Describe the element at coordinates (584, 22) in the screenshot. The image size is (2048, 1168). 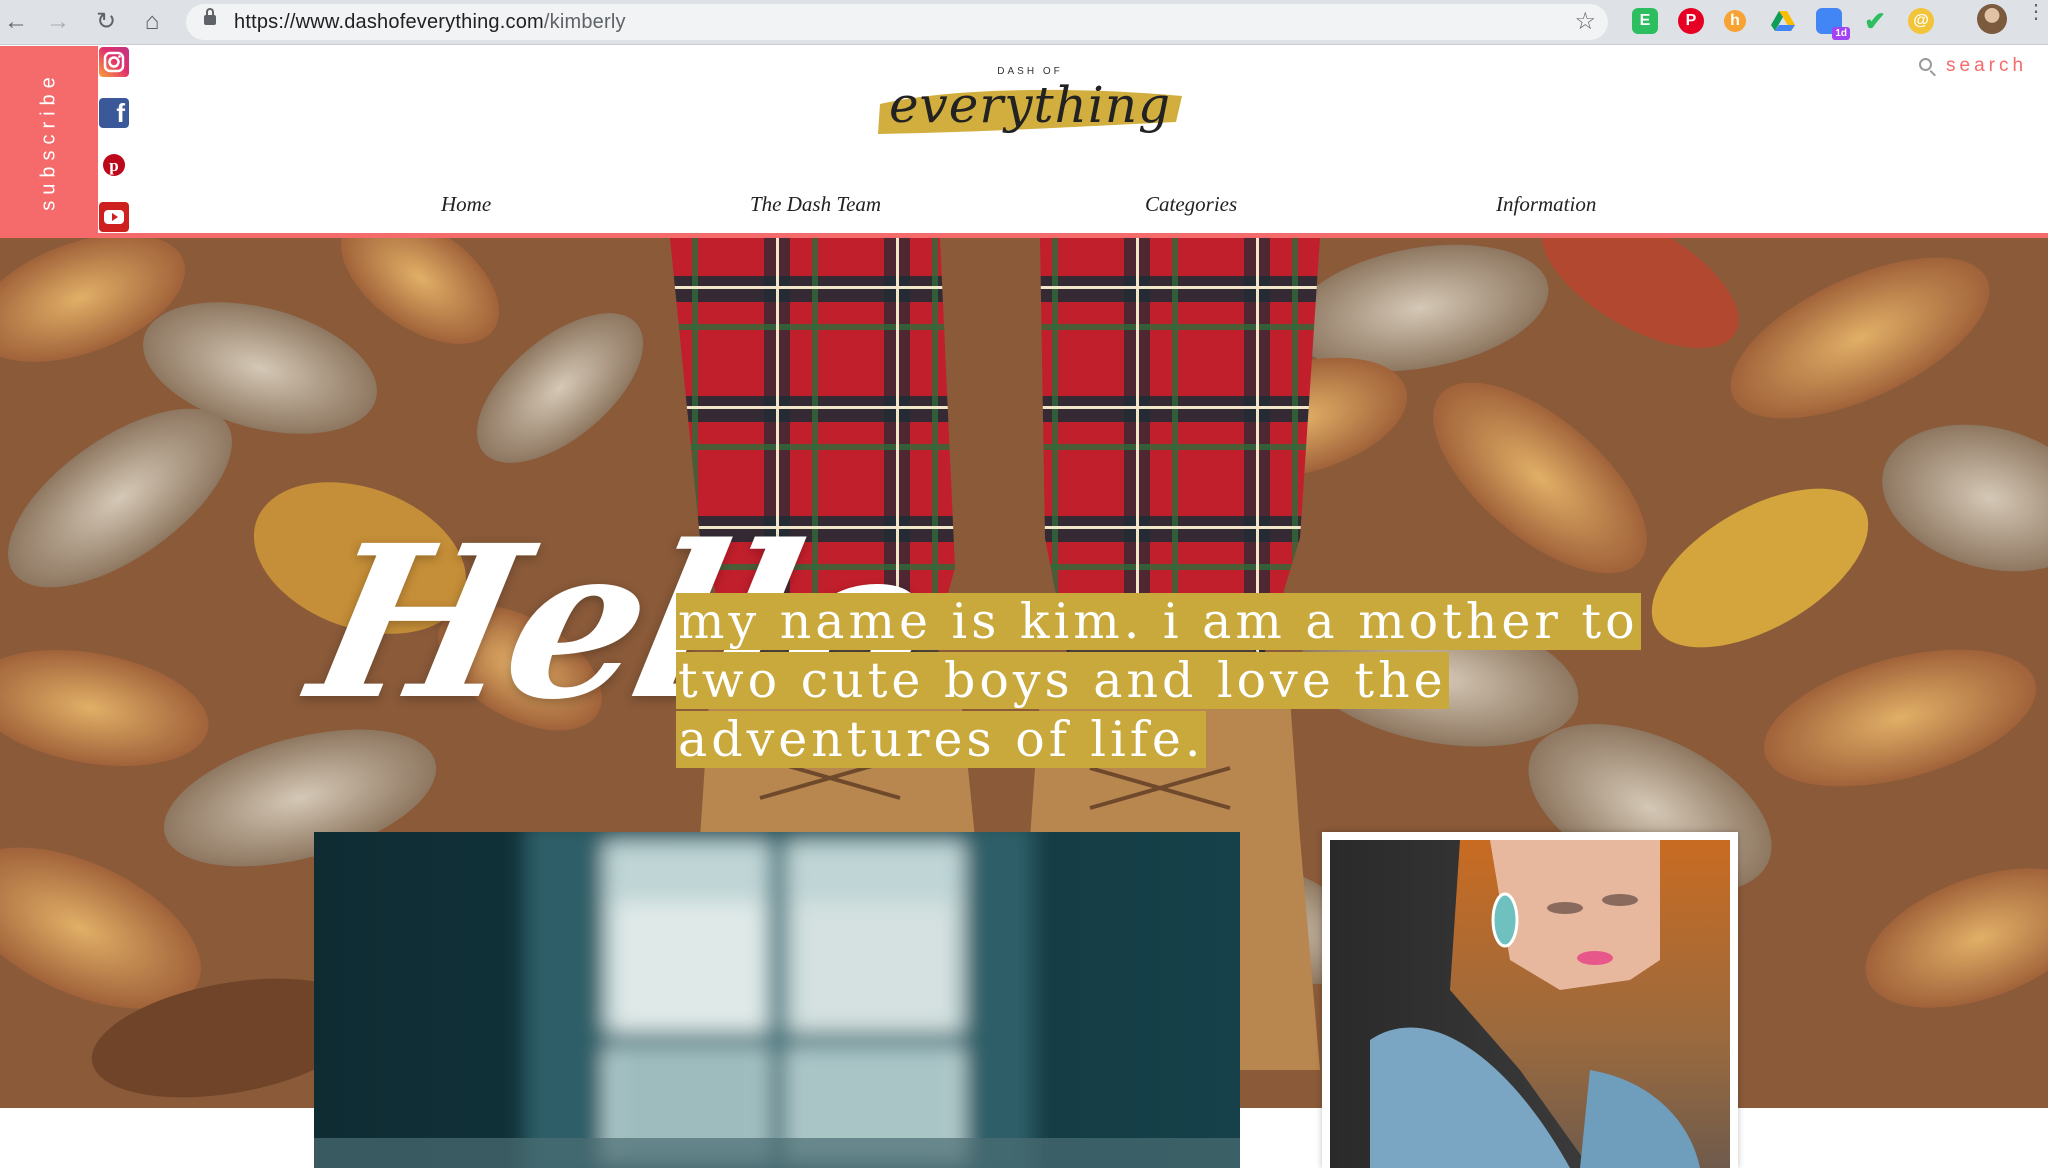
I see `url-path: /kimberly` at that location.